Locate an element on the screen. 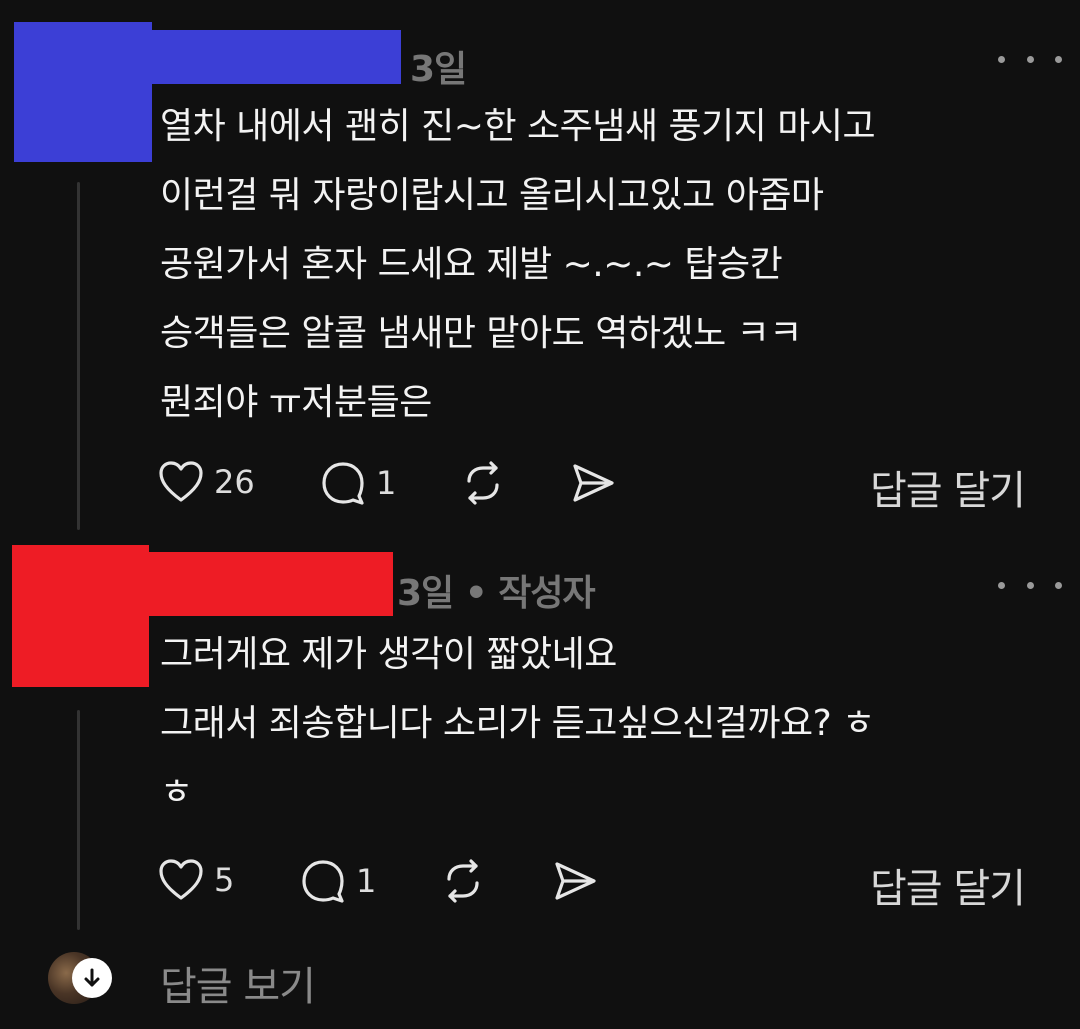 Image resolution: width=1080 pixels, height=1029 pixels. like-count: 26 is located at coordinates (234, 482).